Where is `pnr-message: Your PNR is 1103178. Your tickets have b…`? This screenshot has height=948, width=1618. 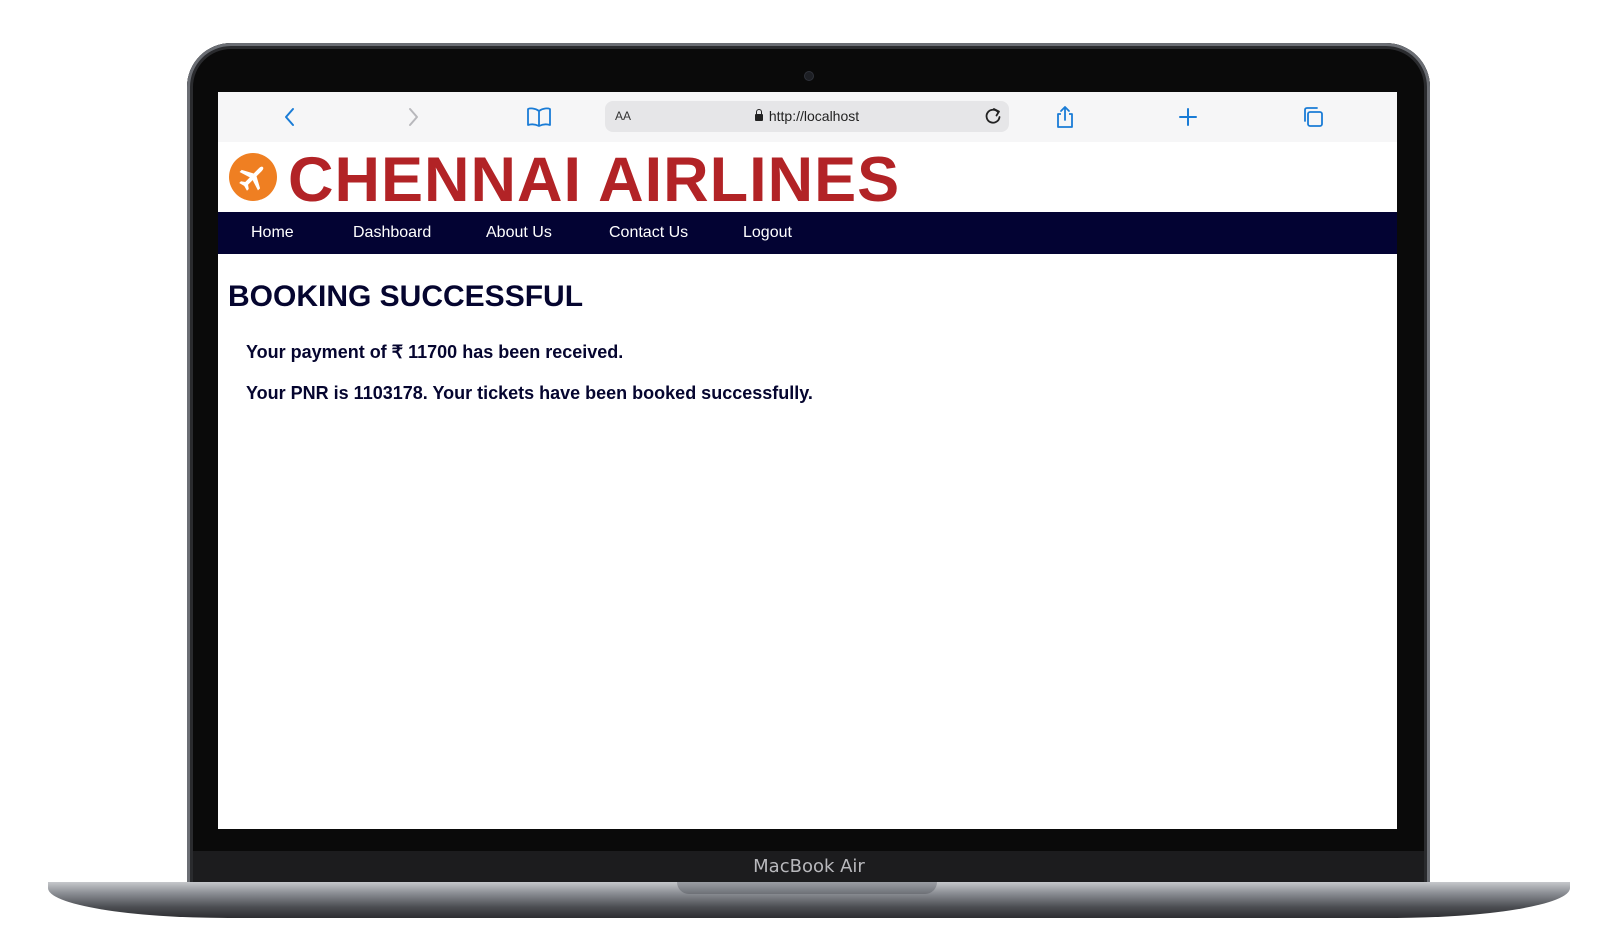 pnr-message: Your PNR is 1103178. Your tickets have b… is located at coordinates (529, 393).